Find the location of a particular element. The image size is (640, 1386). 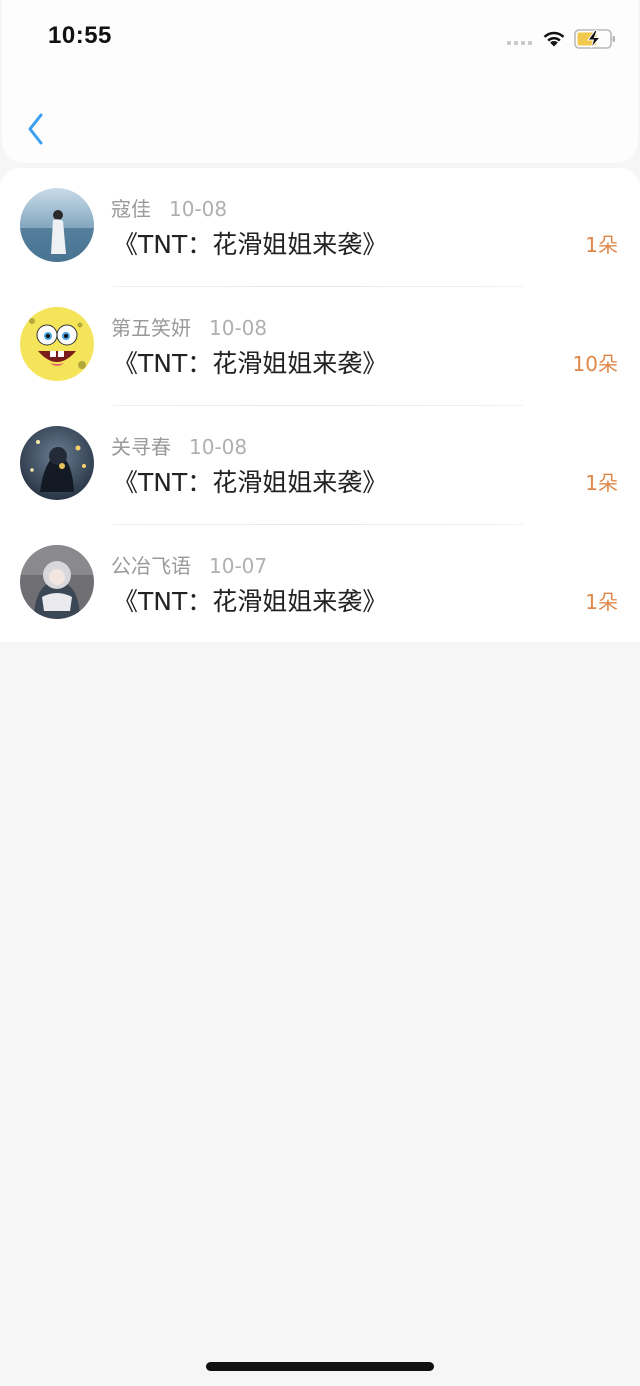

list-item: 第五笑妍 10-08 《TNT：花滑姐姐来袭》 10朵 is located at coordinates (320, 346).